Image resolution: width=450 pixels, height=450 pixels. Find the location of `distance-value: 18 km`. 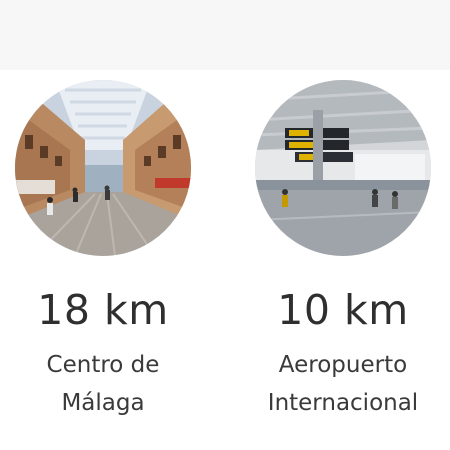

distance-value: 18 km is located at coordinates (103, 310).